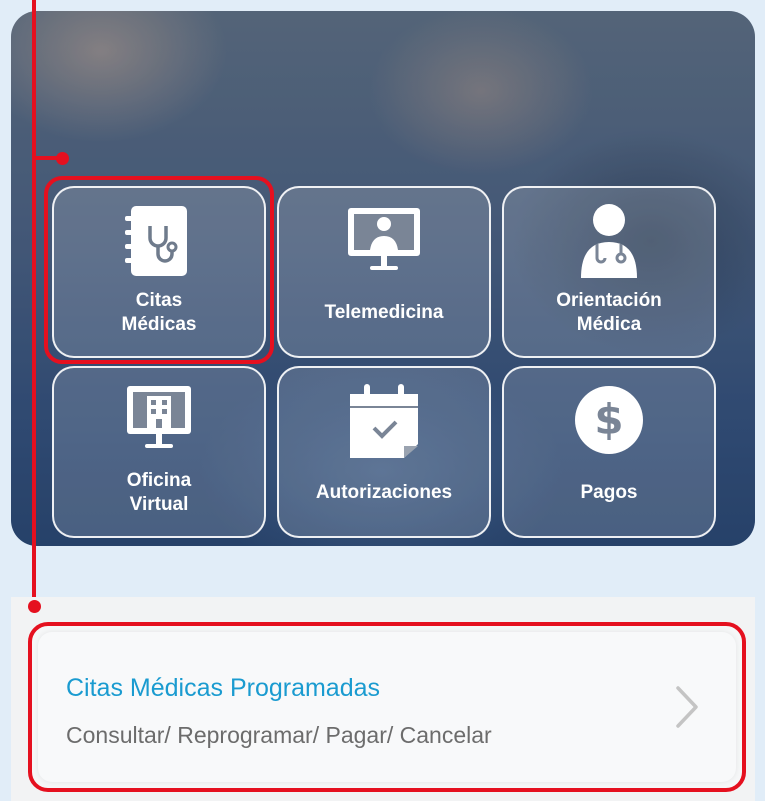 The width and height of the screenshot is (765, 801). I want to click on tile-label: Oficina Virtual, so click(159, 492).